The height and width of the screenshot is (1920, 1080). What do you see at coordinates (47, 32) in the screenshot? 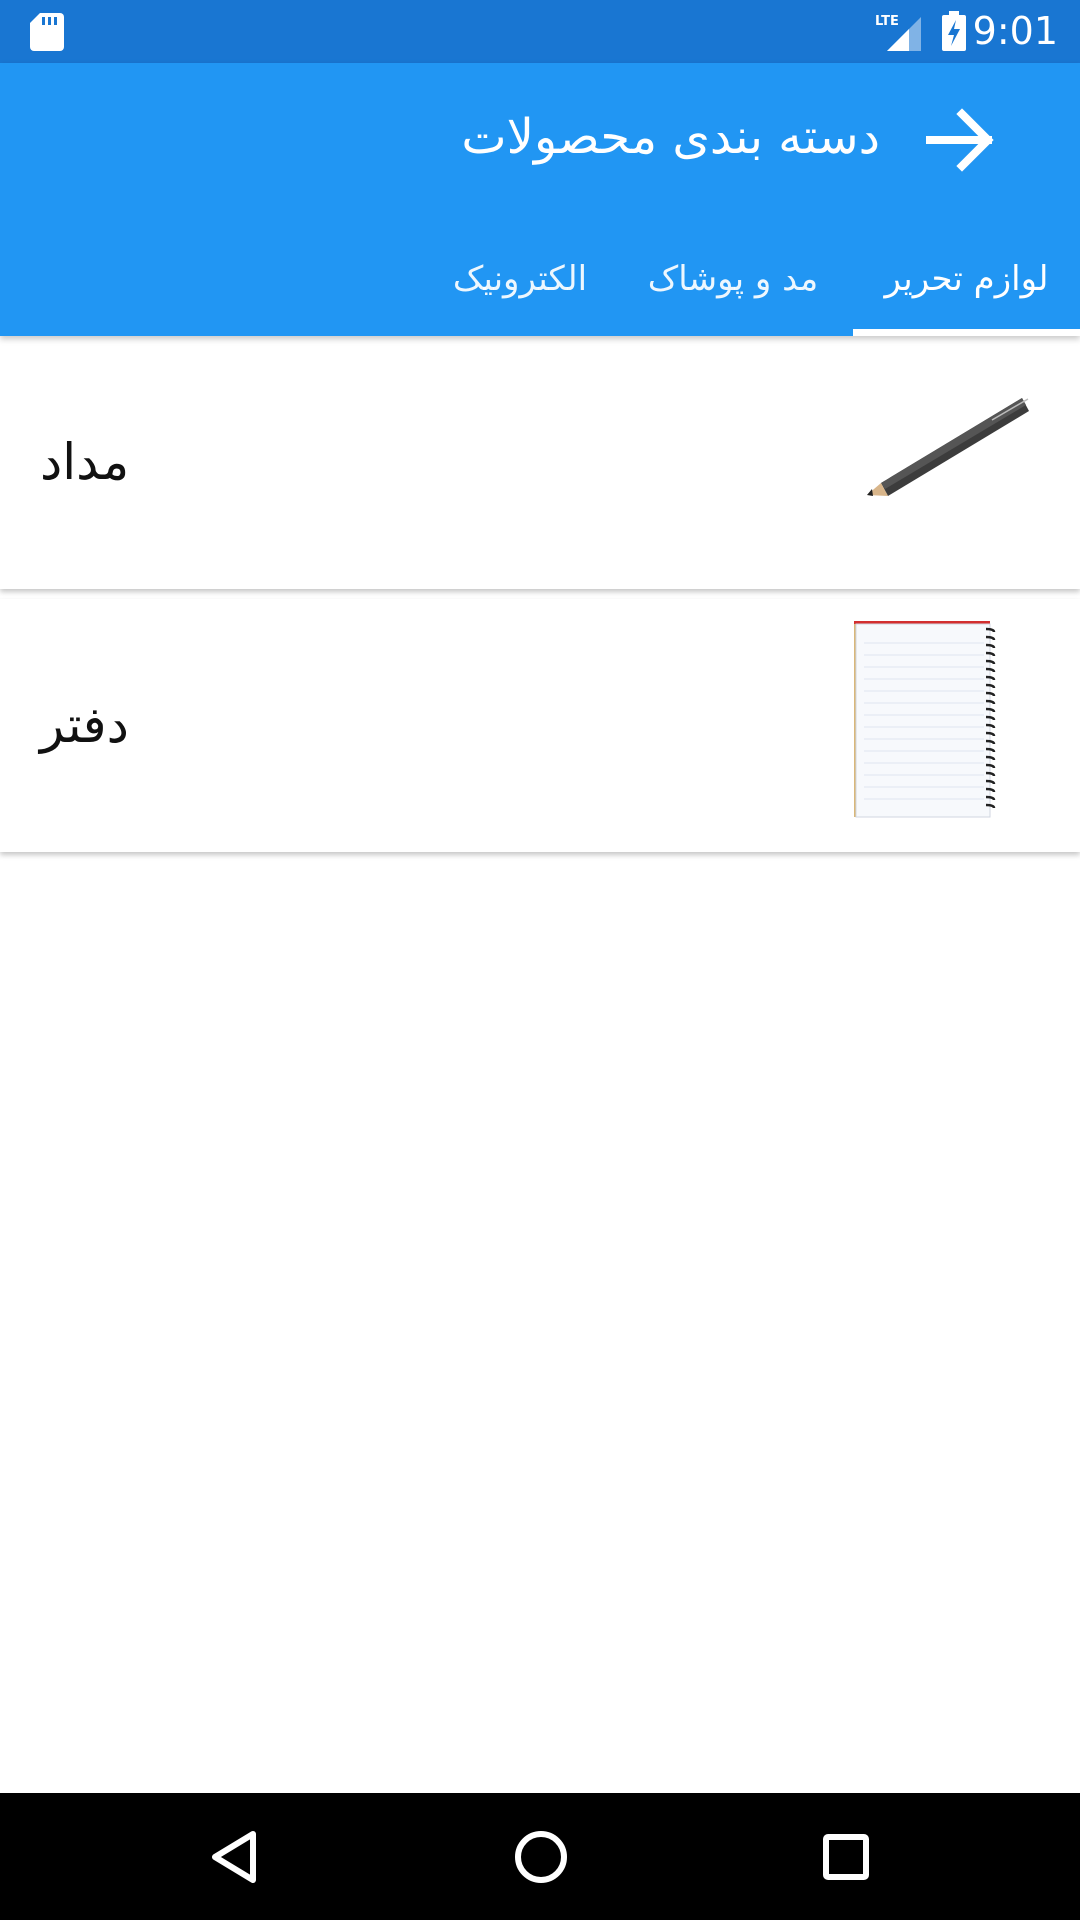
I see `sd-card-icon` at bounding box center [47, 32].